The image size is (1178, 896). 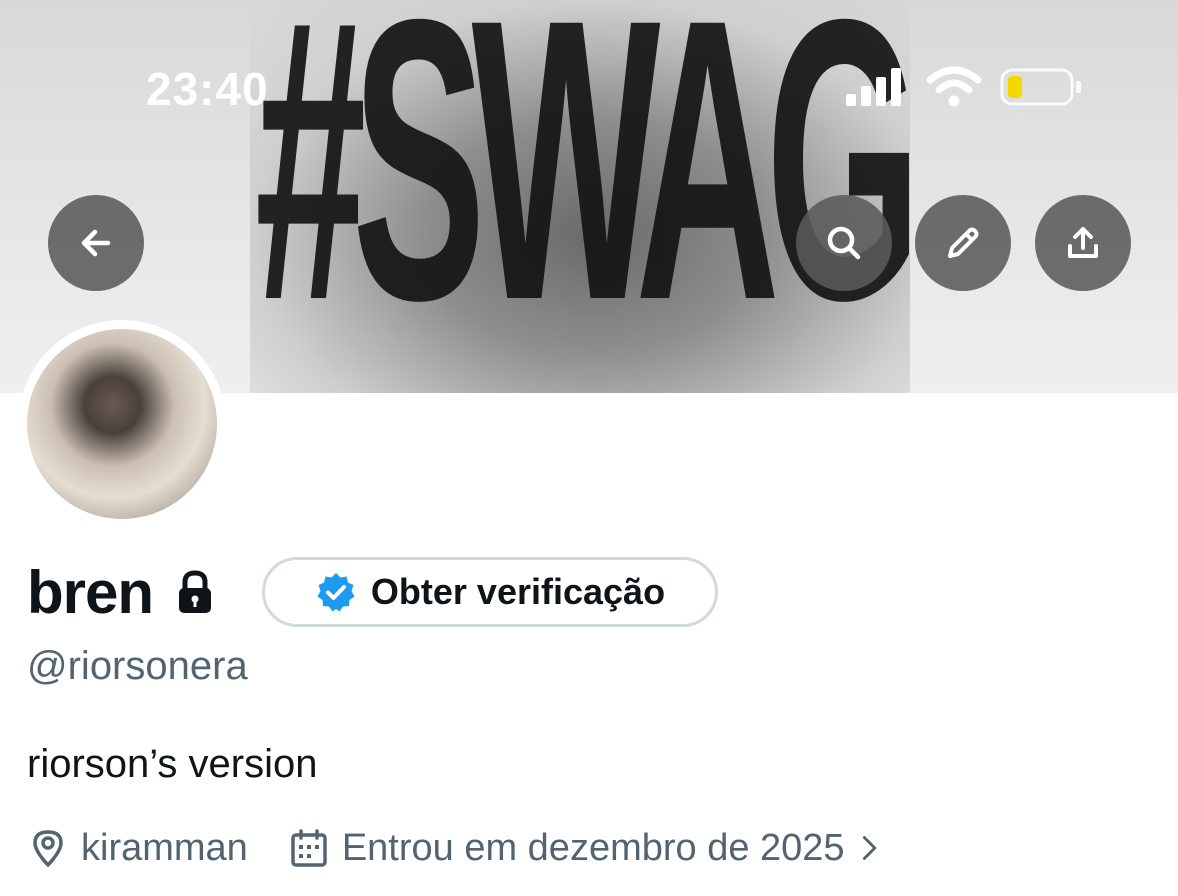 What do you see at coordinates (869, 848) in the screenshot?
I see `chevron-right-icon` at bounding box center [869, 848].